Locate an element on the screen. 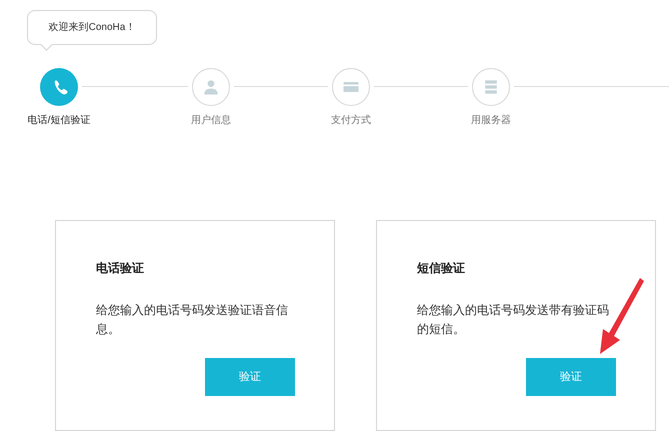 Image resolution: width=669 pixels, height=431 pixels. step-label: 用户信息 is located at coordinates (211, 121).